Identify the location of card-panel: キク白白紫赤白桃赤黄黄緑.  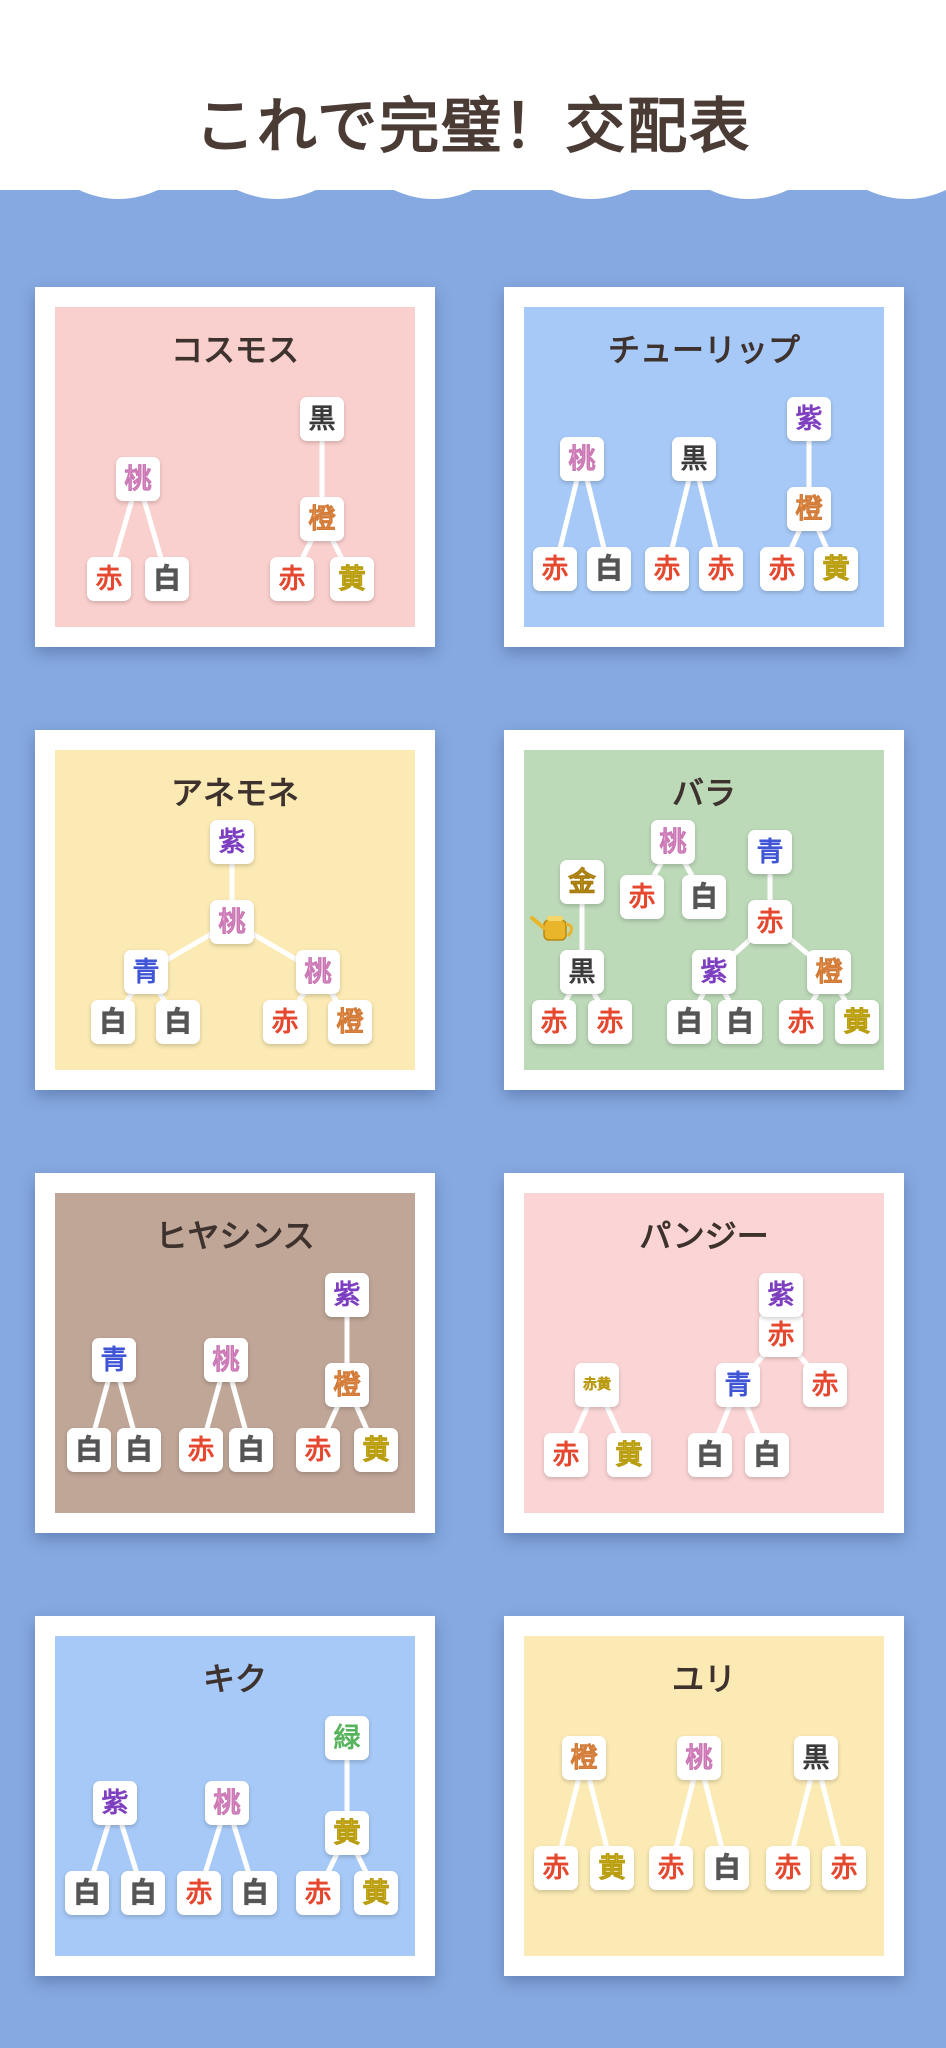
(235, 1796).